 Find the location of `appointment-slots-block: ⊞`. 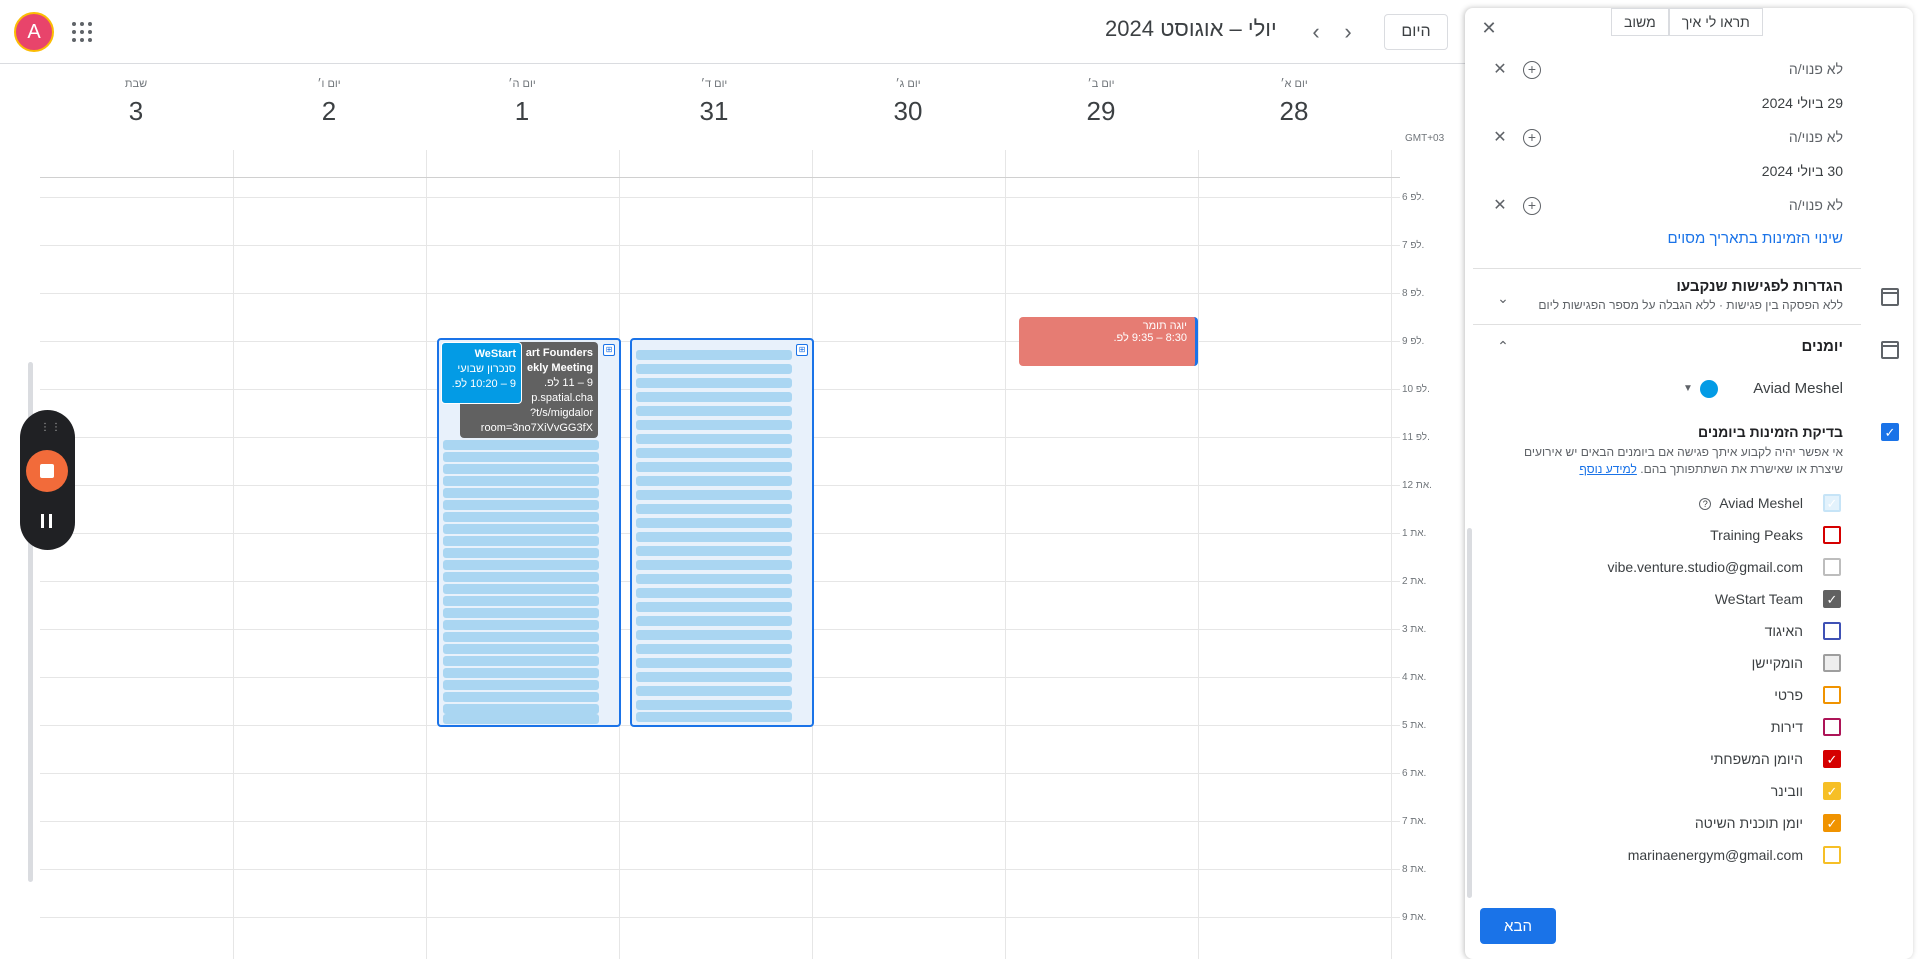

appointment-slots-block: ⊞ is located at coordinates (722, 532).